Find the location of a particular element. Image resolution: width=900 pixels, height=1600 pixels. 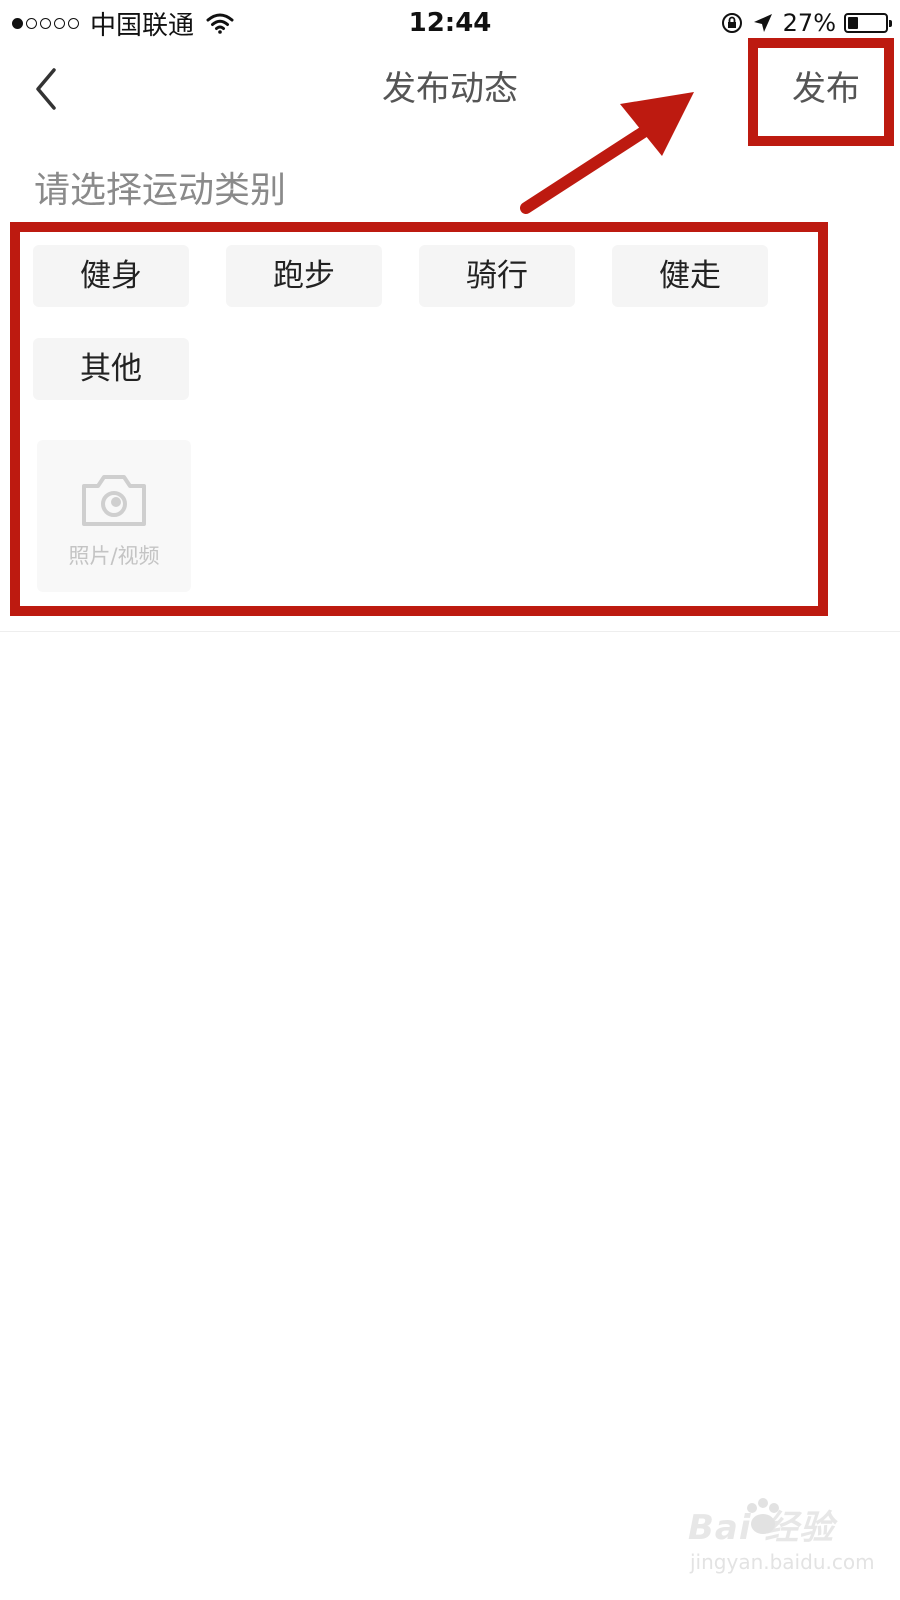

battery-icon is located at coordinates (868, 23).